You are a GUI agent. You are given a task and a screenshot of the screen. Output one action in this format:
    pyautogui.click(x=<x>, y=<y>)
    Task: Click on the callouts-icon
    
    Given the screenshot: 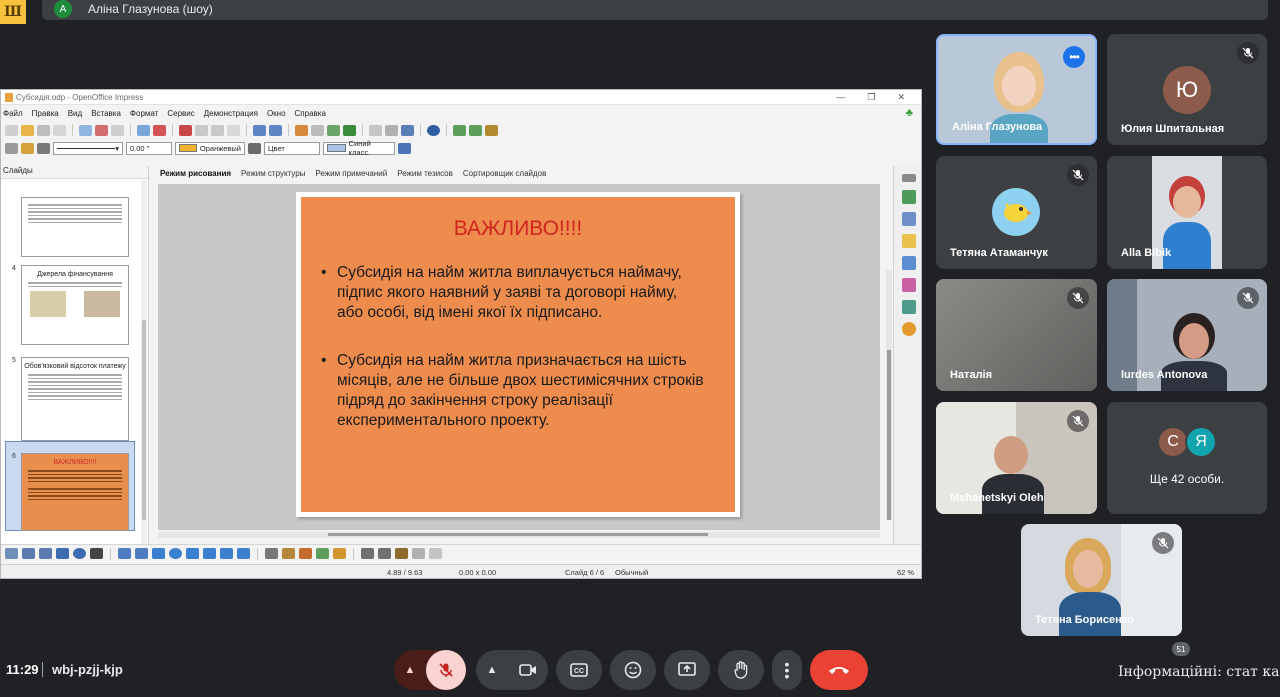 What is the action you would take?
    pyautogui.click(x=226, y=553)
    